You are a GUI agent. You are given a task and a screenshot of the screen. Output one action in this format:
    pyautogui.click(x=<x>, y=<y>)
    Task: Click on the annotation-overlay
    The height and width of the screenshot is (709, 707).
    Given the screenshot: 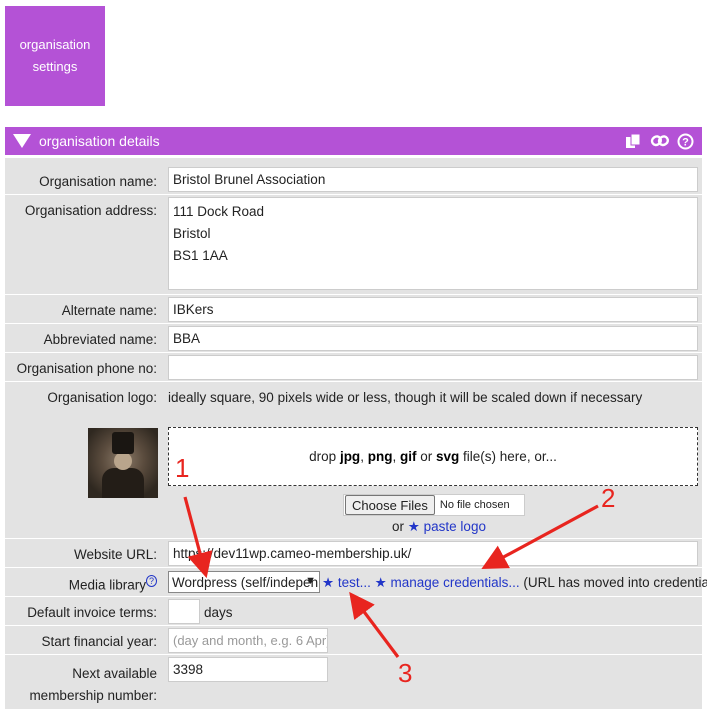 What is the action you would take?
    pyautogui.click(x=391, y=577)
    